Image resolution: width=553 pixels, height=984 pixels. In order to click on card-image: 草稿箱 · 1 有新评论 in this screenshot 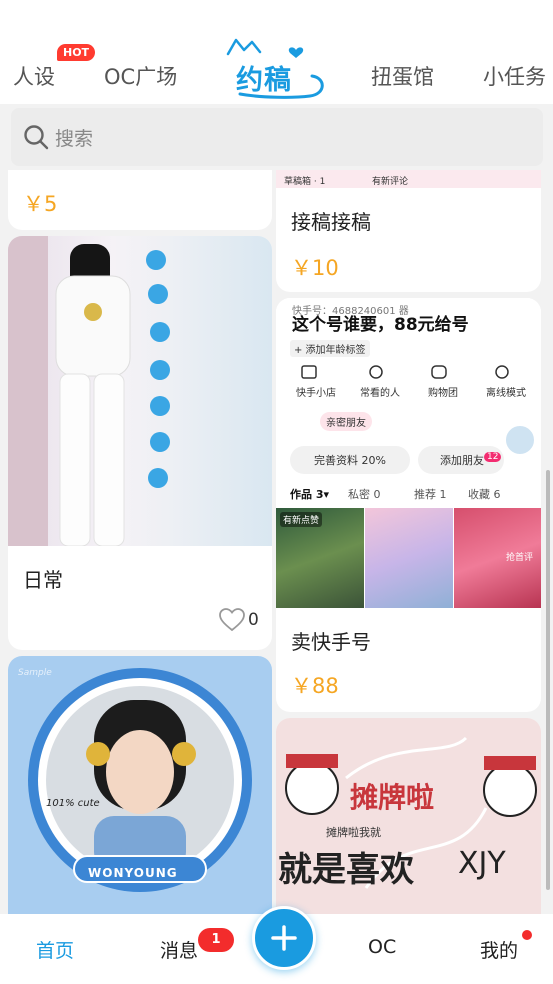, I will do `click(408, 179)`.